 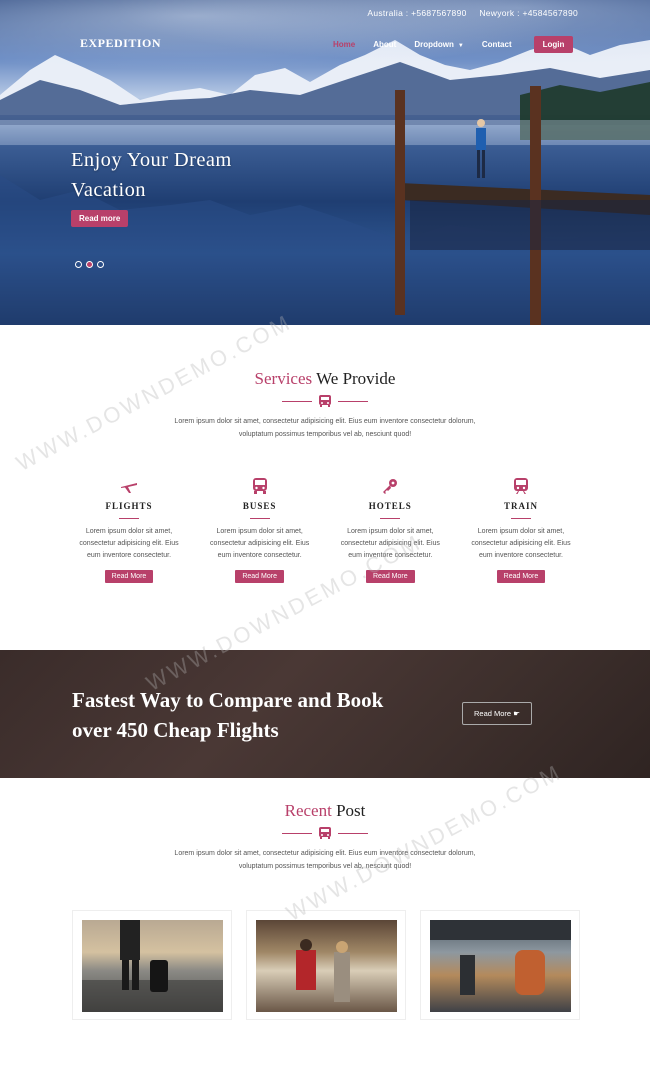 I want to click on key-icon, so click(x=390, y=486).